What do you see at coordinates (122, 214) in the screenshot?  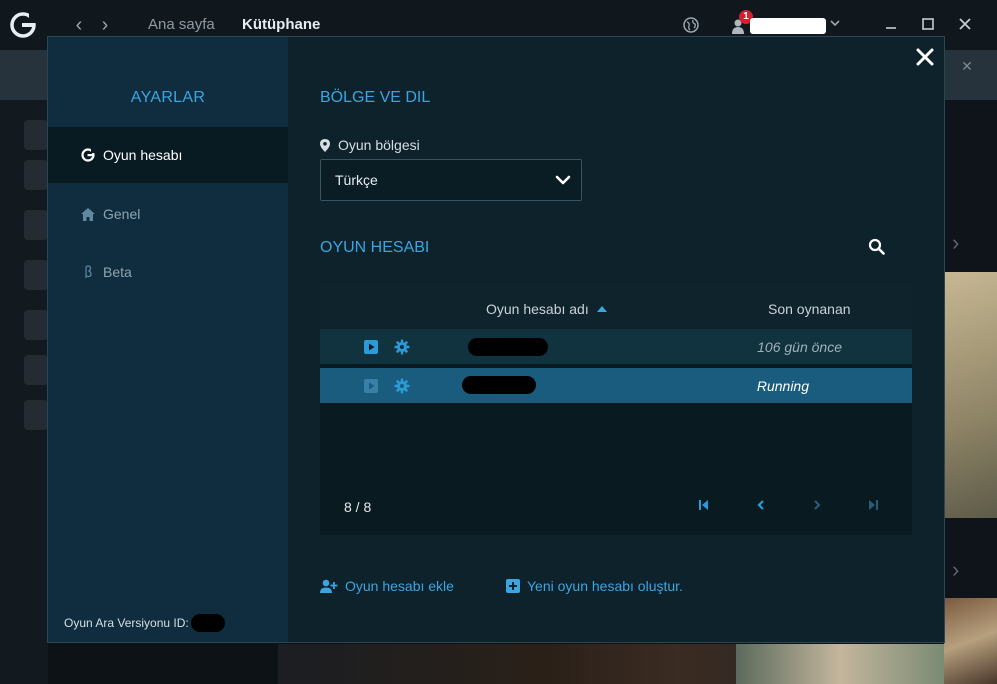 I see `sidebar-item-label: Genel` at bounding box center [122, 214].